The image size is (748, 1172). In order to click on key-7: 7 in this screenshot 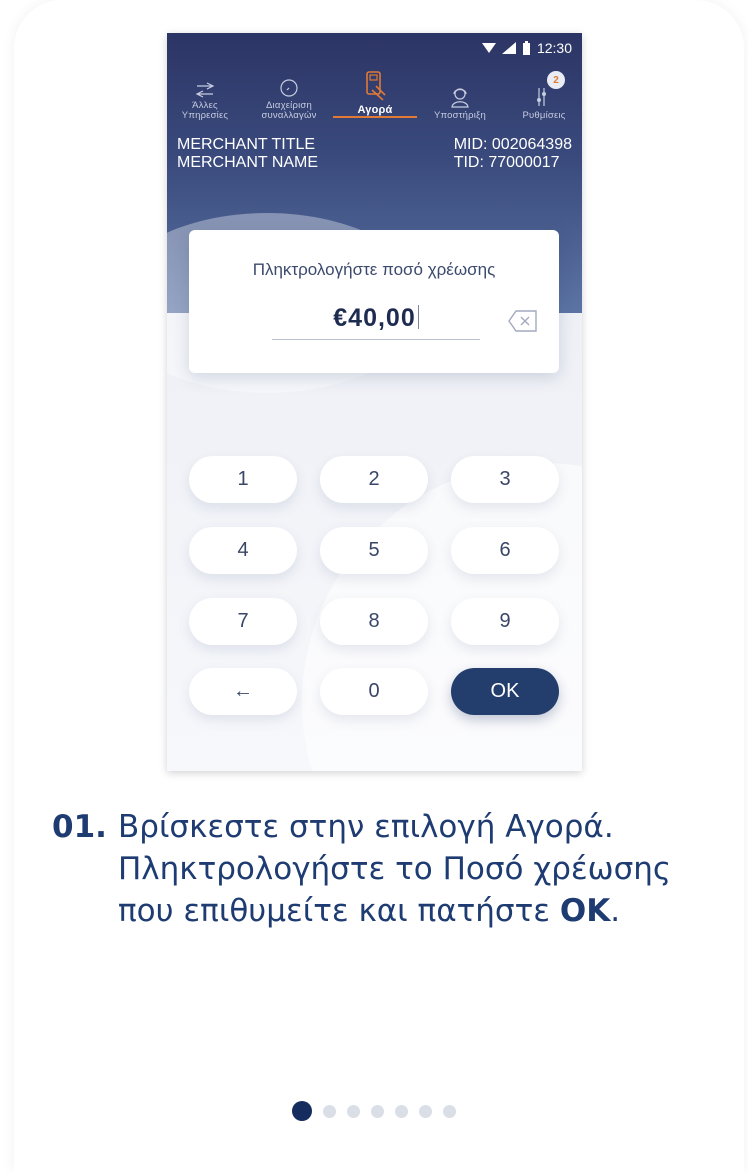, I will do `click(243, 621)`.